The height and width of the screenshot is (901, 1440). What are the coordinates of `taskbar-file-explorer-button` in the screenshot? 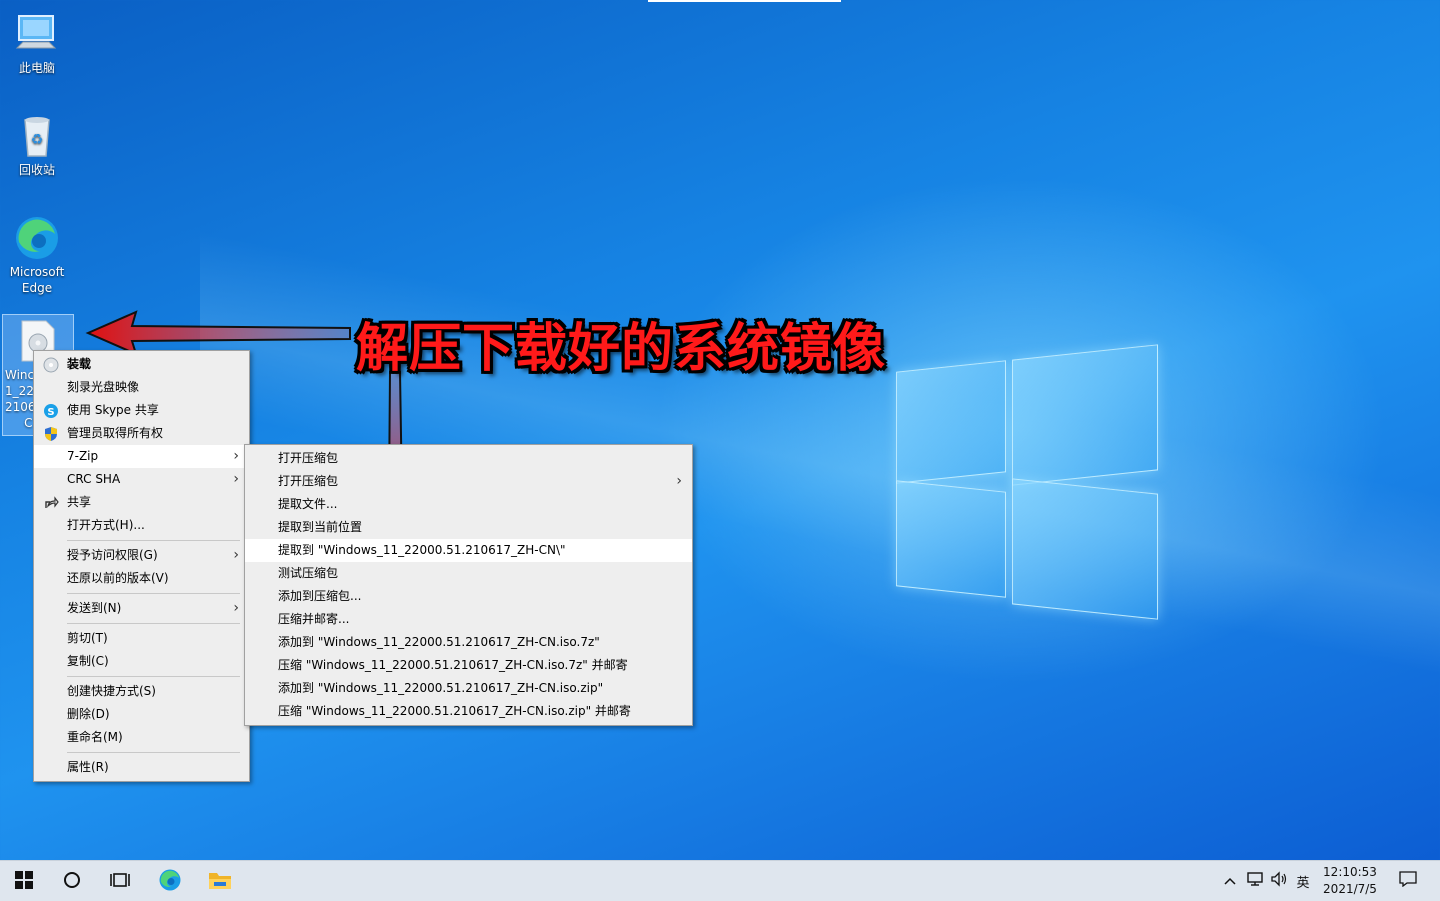 It's located at (220, 881).